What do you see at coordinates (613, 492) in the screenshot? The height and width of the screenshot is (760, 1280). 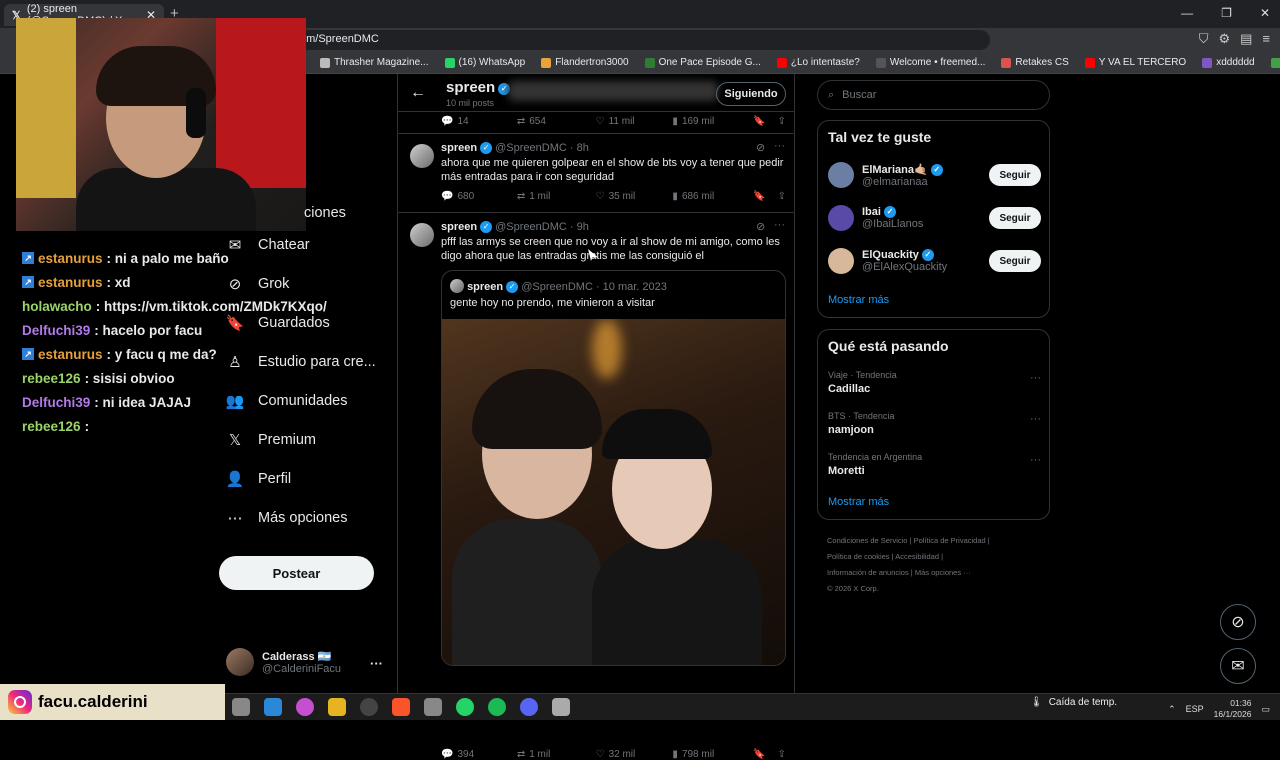 I see `quote-photo` at bounding box center [613, 492].